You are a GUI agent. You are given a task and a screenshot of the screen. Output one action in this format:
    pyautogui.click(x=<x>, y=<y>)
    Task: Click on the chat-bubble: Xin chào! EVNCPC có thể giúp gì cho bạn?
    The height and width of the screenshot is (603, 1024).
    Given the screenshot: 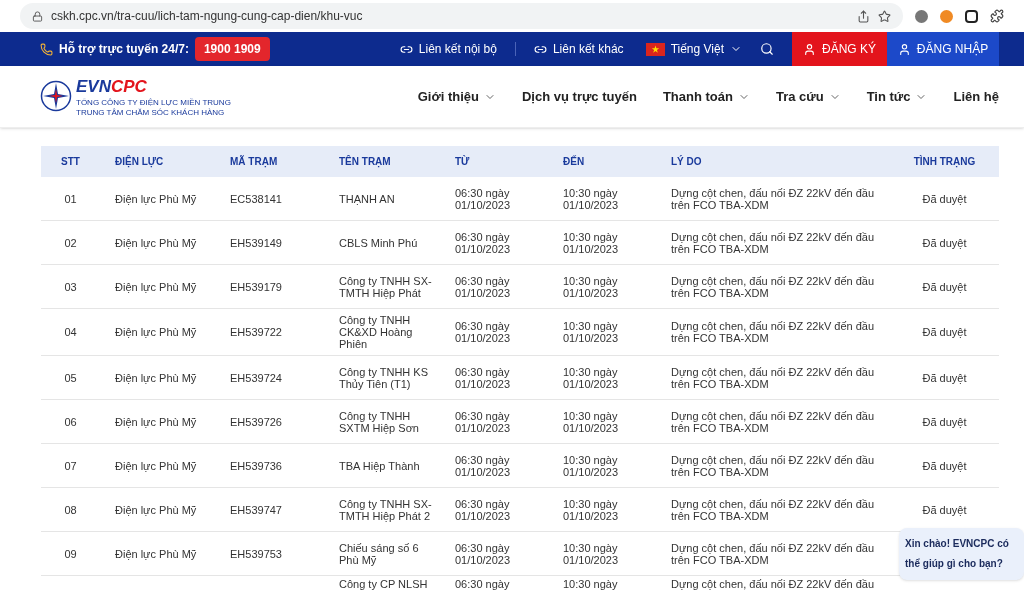 What is the action you would take?
    pyautogui.click(x=961, y=554)
    